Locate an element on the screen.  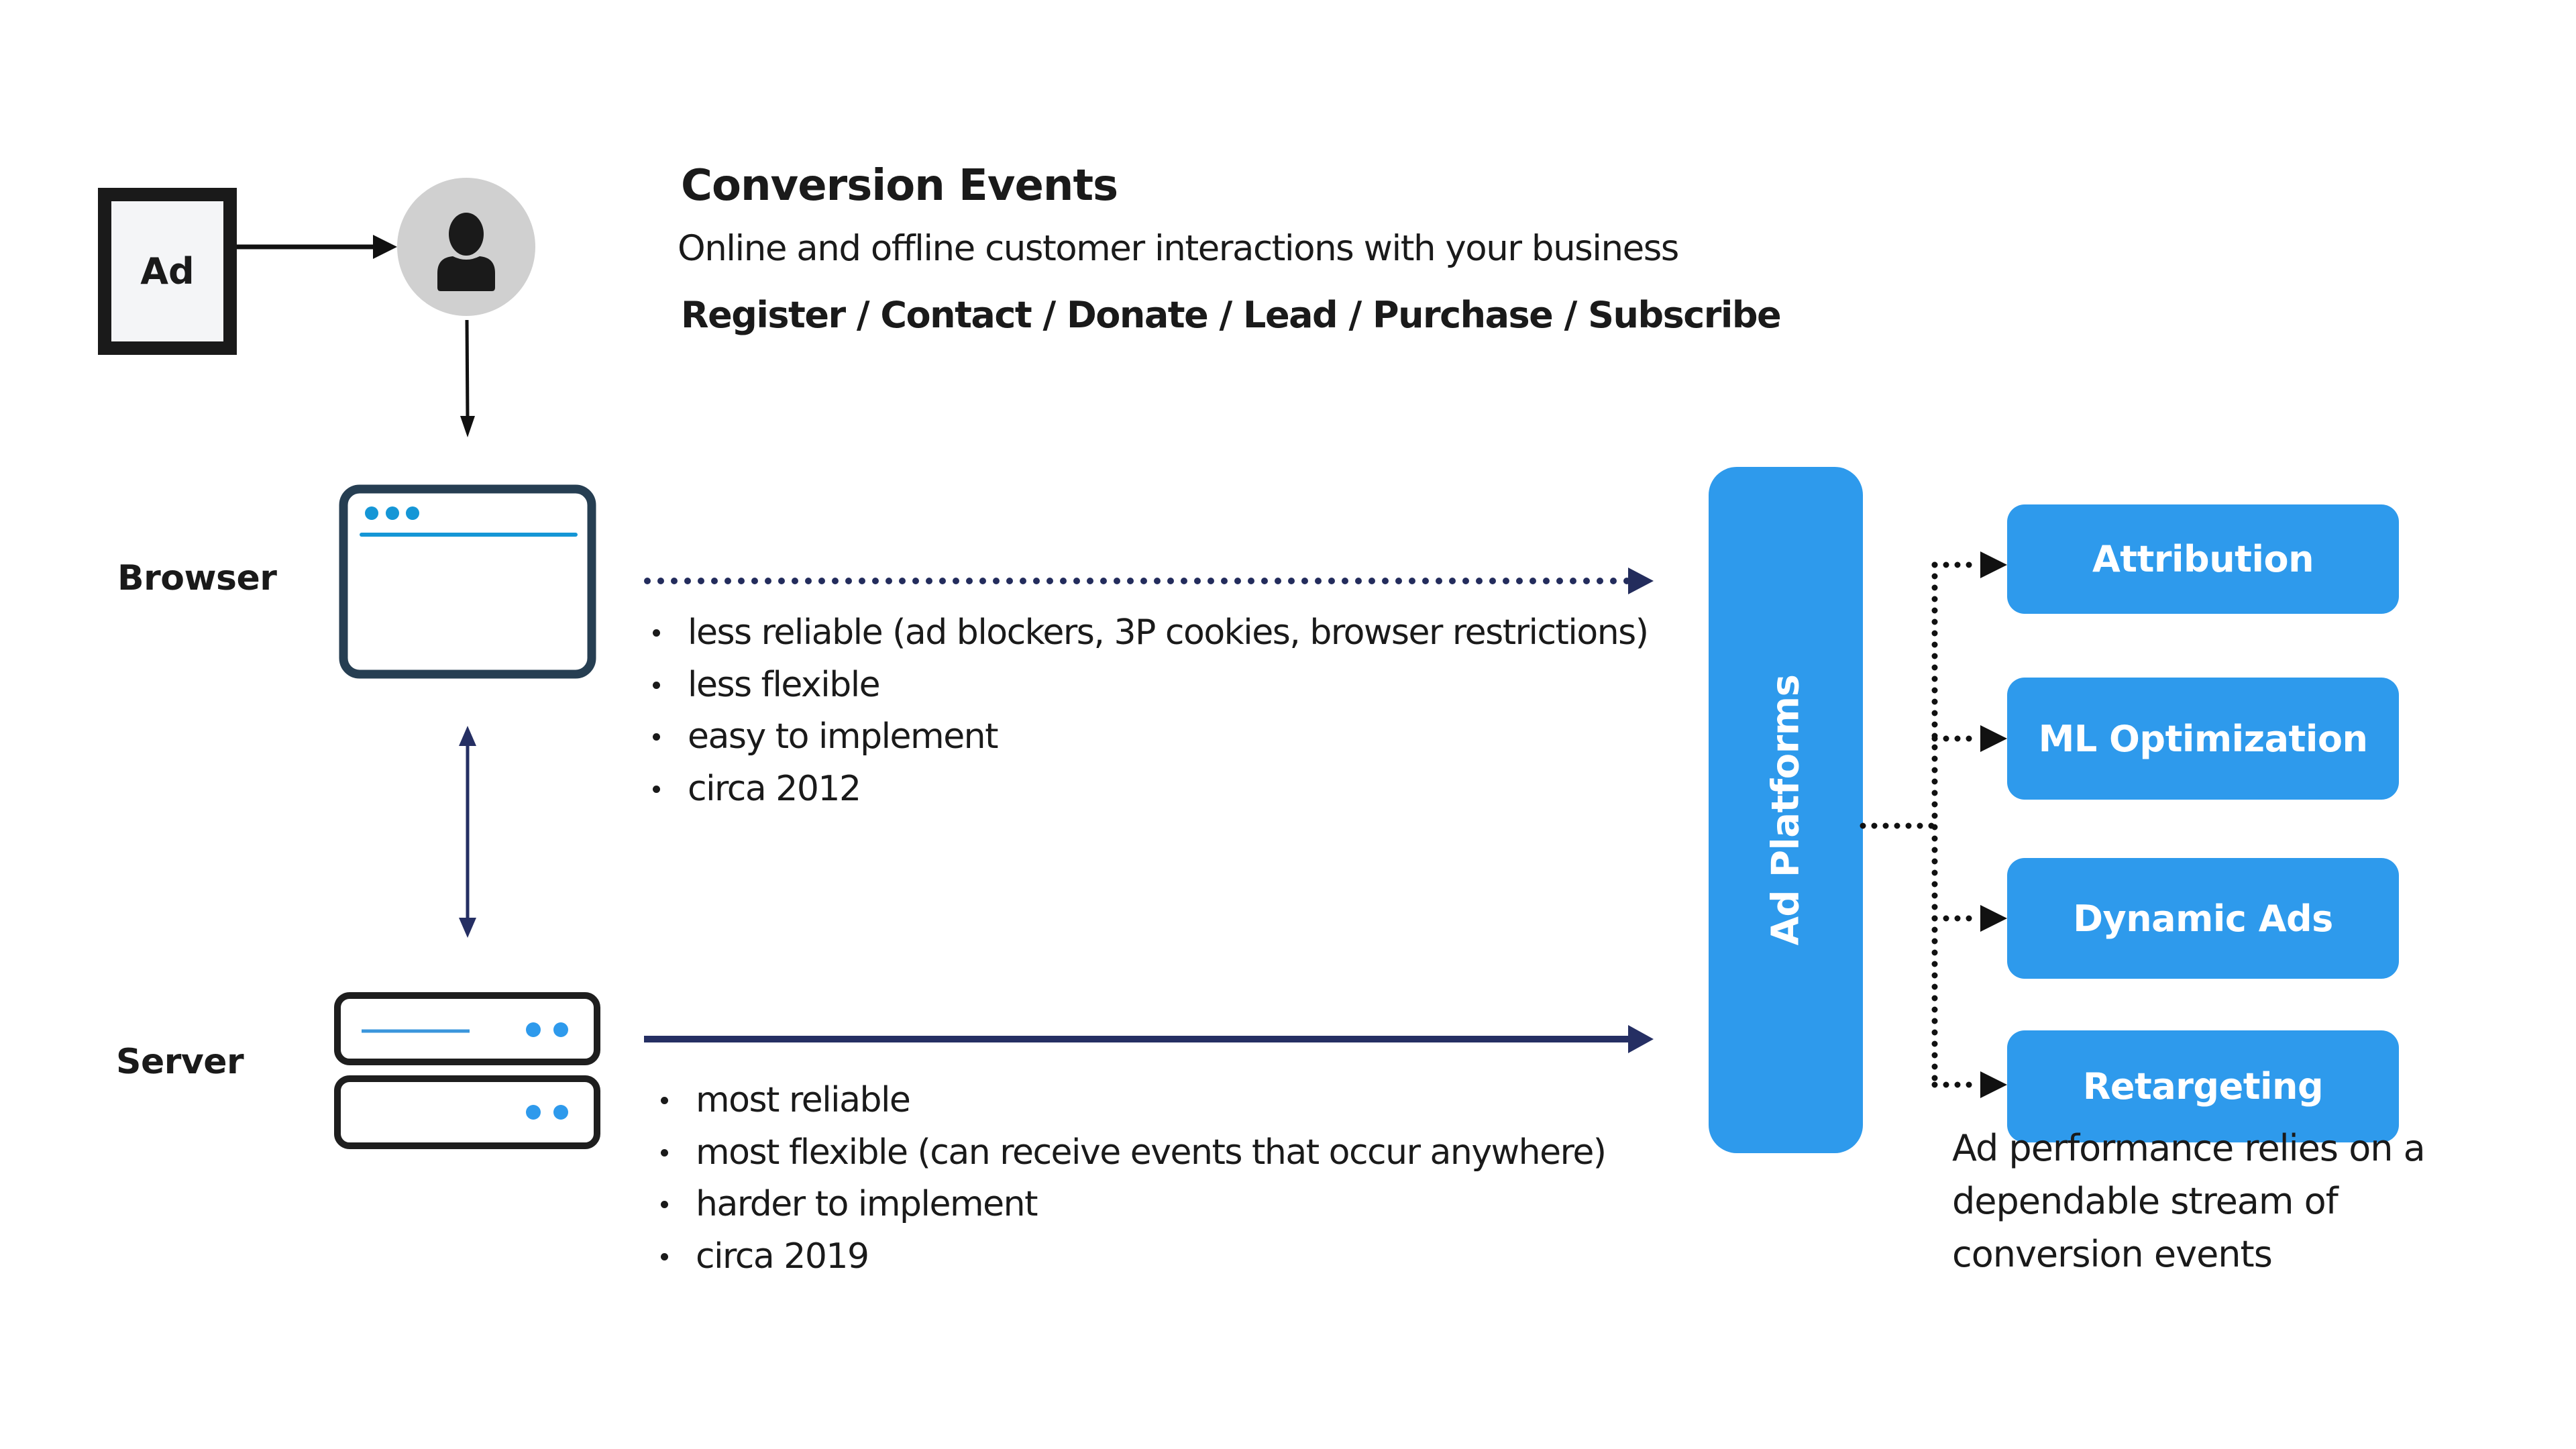
arrowhead-retargeting is located at coordinates (1993, 1084).